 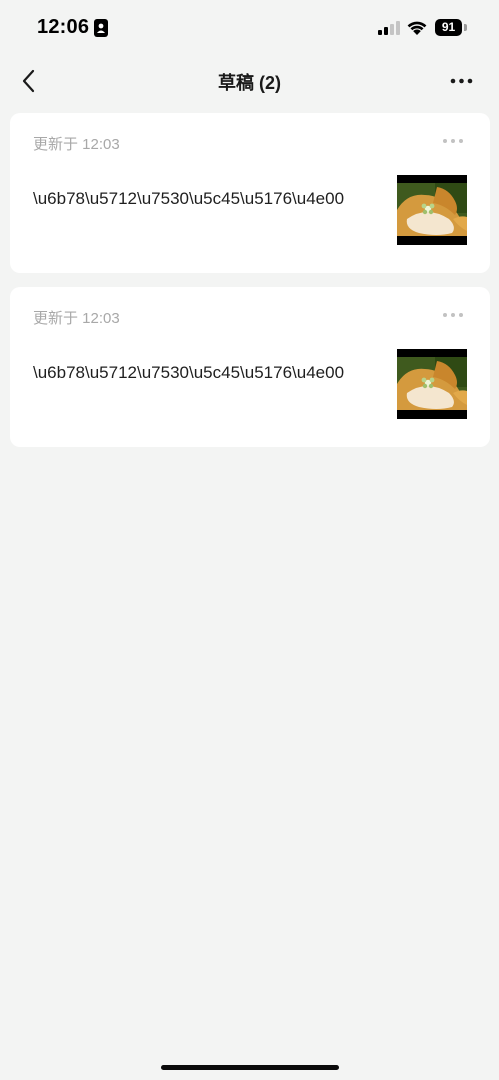 What do you see at coordinates (448, 27) in the screenshot?
I see `battery-level: 91` at bounding box center [448, 27].